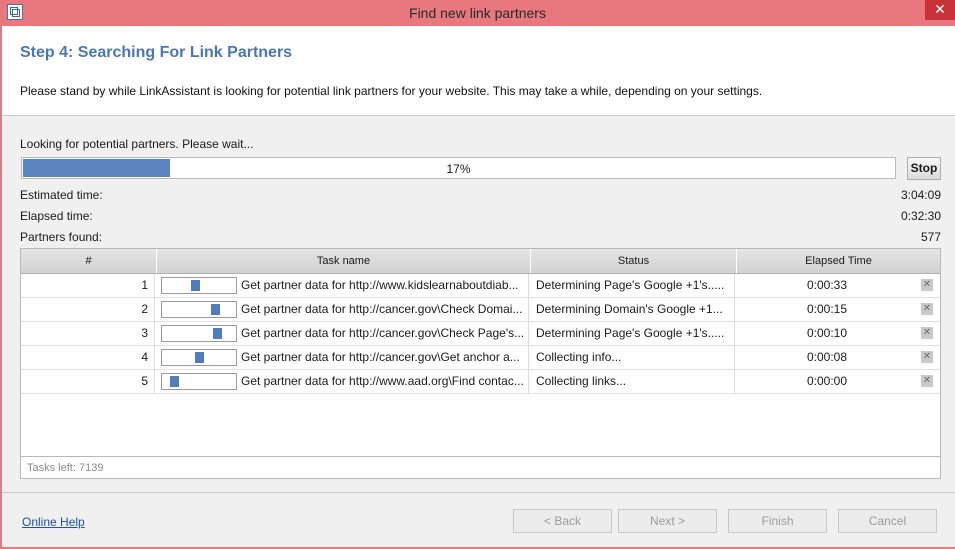  I want to click on next-button: Next >, so click(667, 521).